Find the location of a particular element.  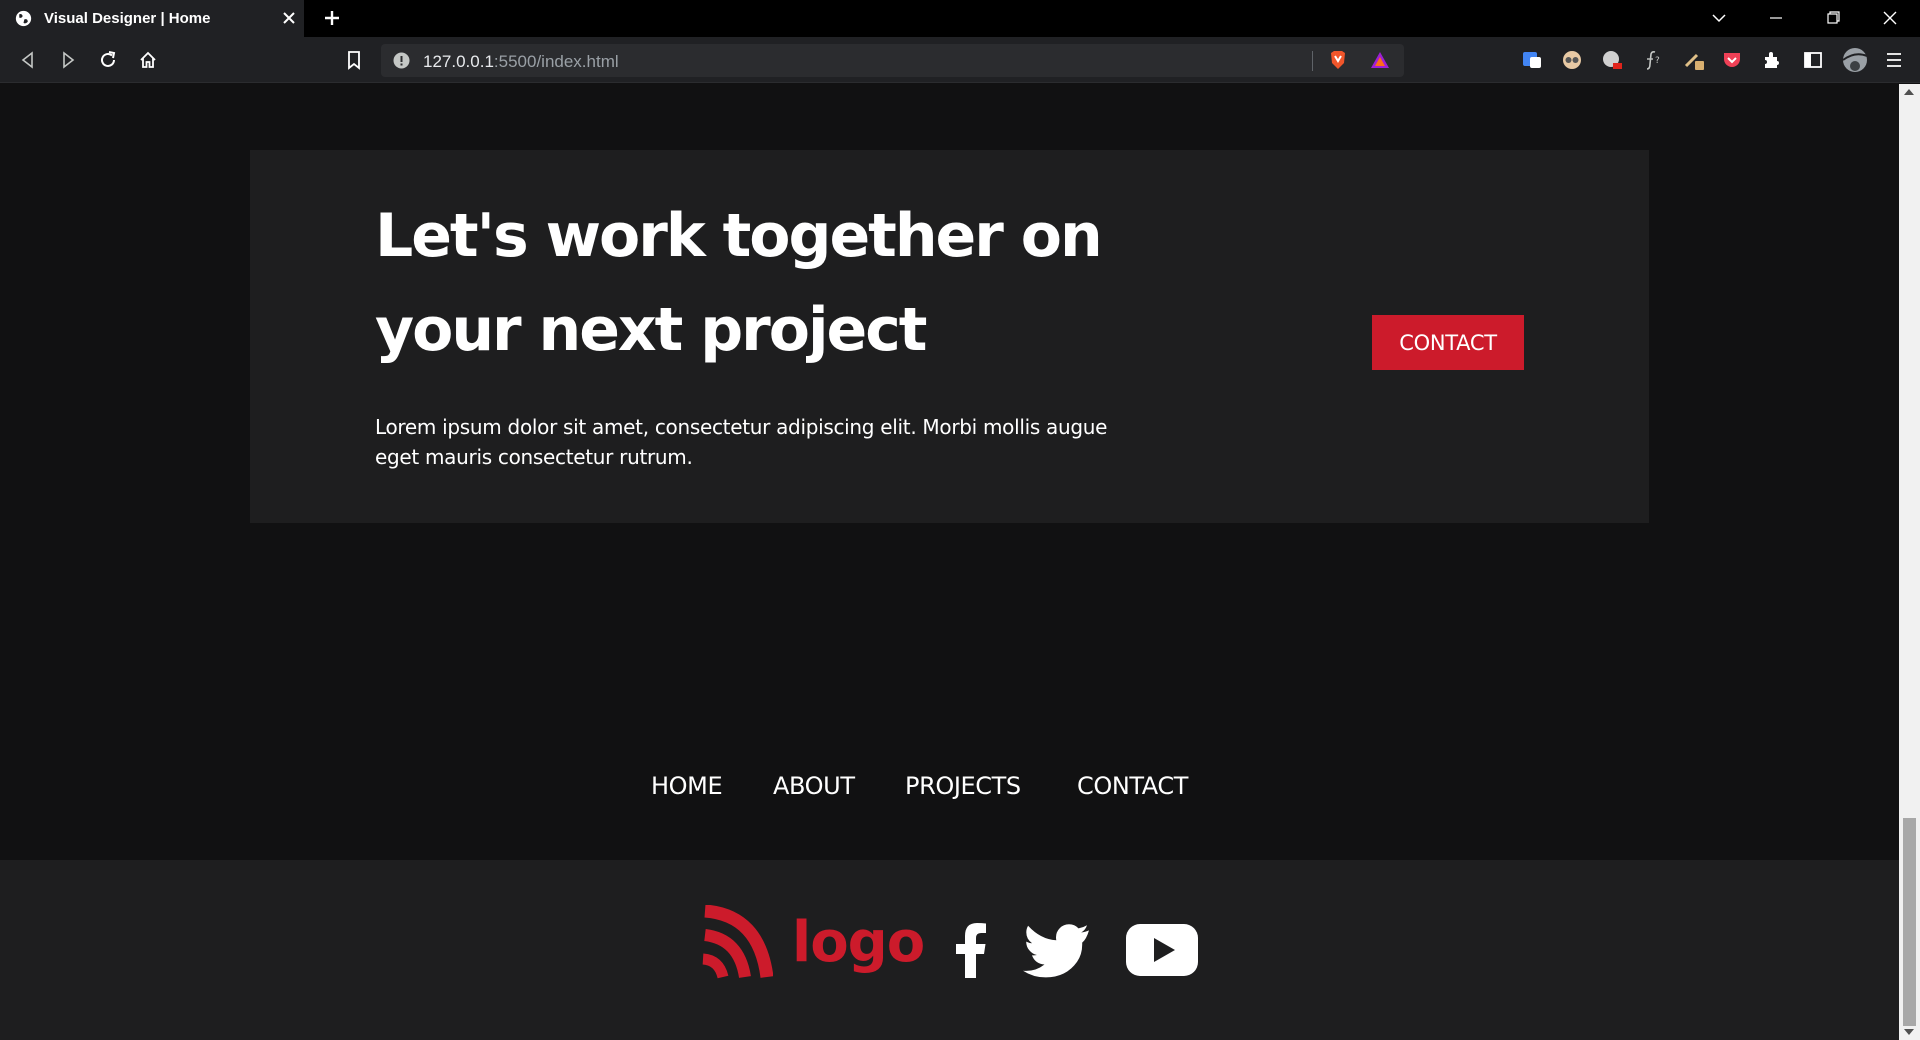

cta-heading: Let's work together on your next project is located at coordinates (775, 283).